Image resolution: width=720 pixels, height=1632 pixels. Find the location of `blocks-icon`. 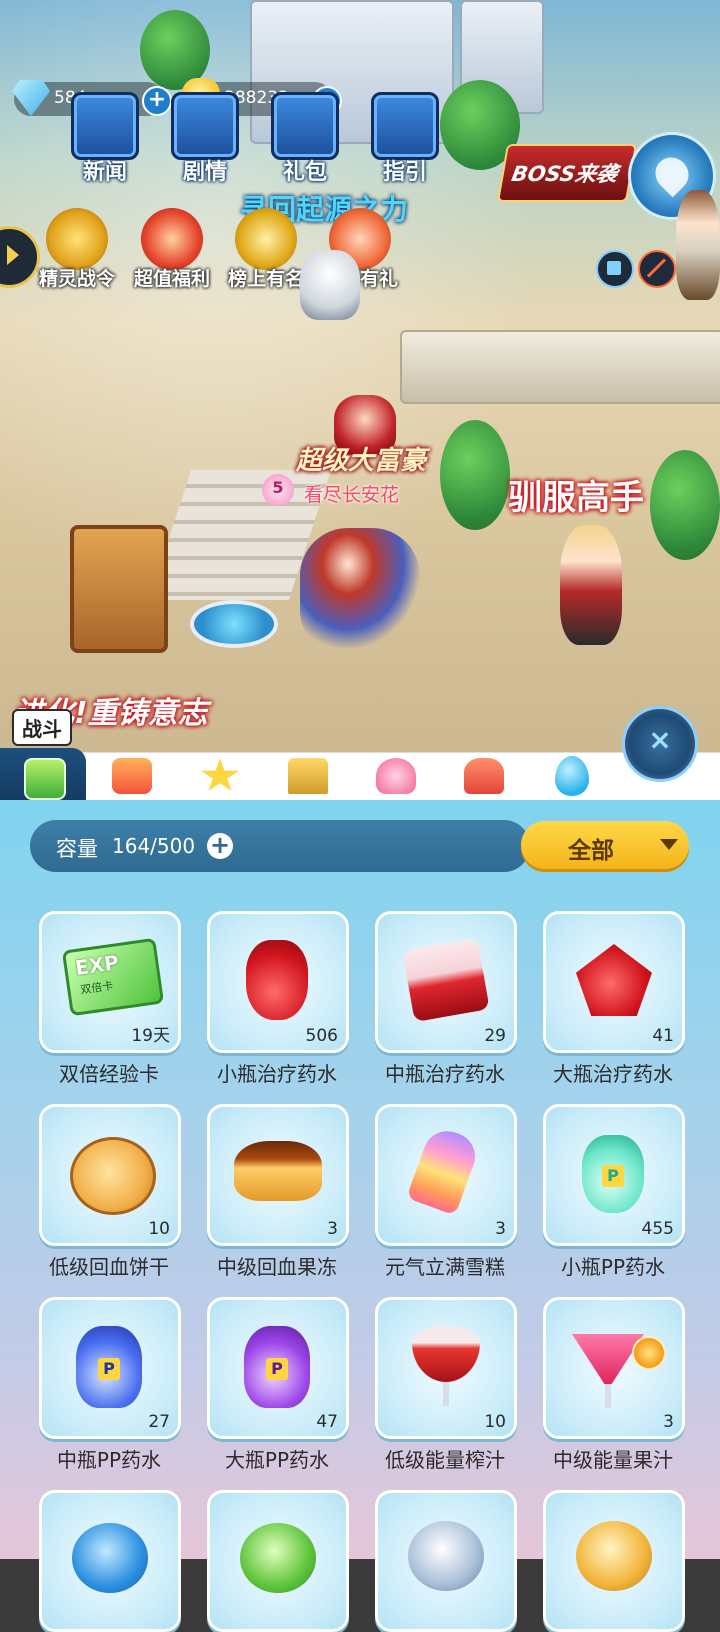

blocks-icon is located at coordinates (132, 776).